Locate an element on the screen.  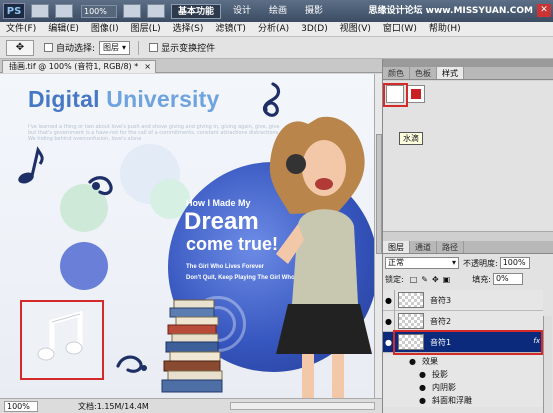
styles-panel-footer is located at coordinates (468, 236).